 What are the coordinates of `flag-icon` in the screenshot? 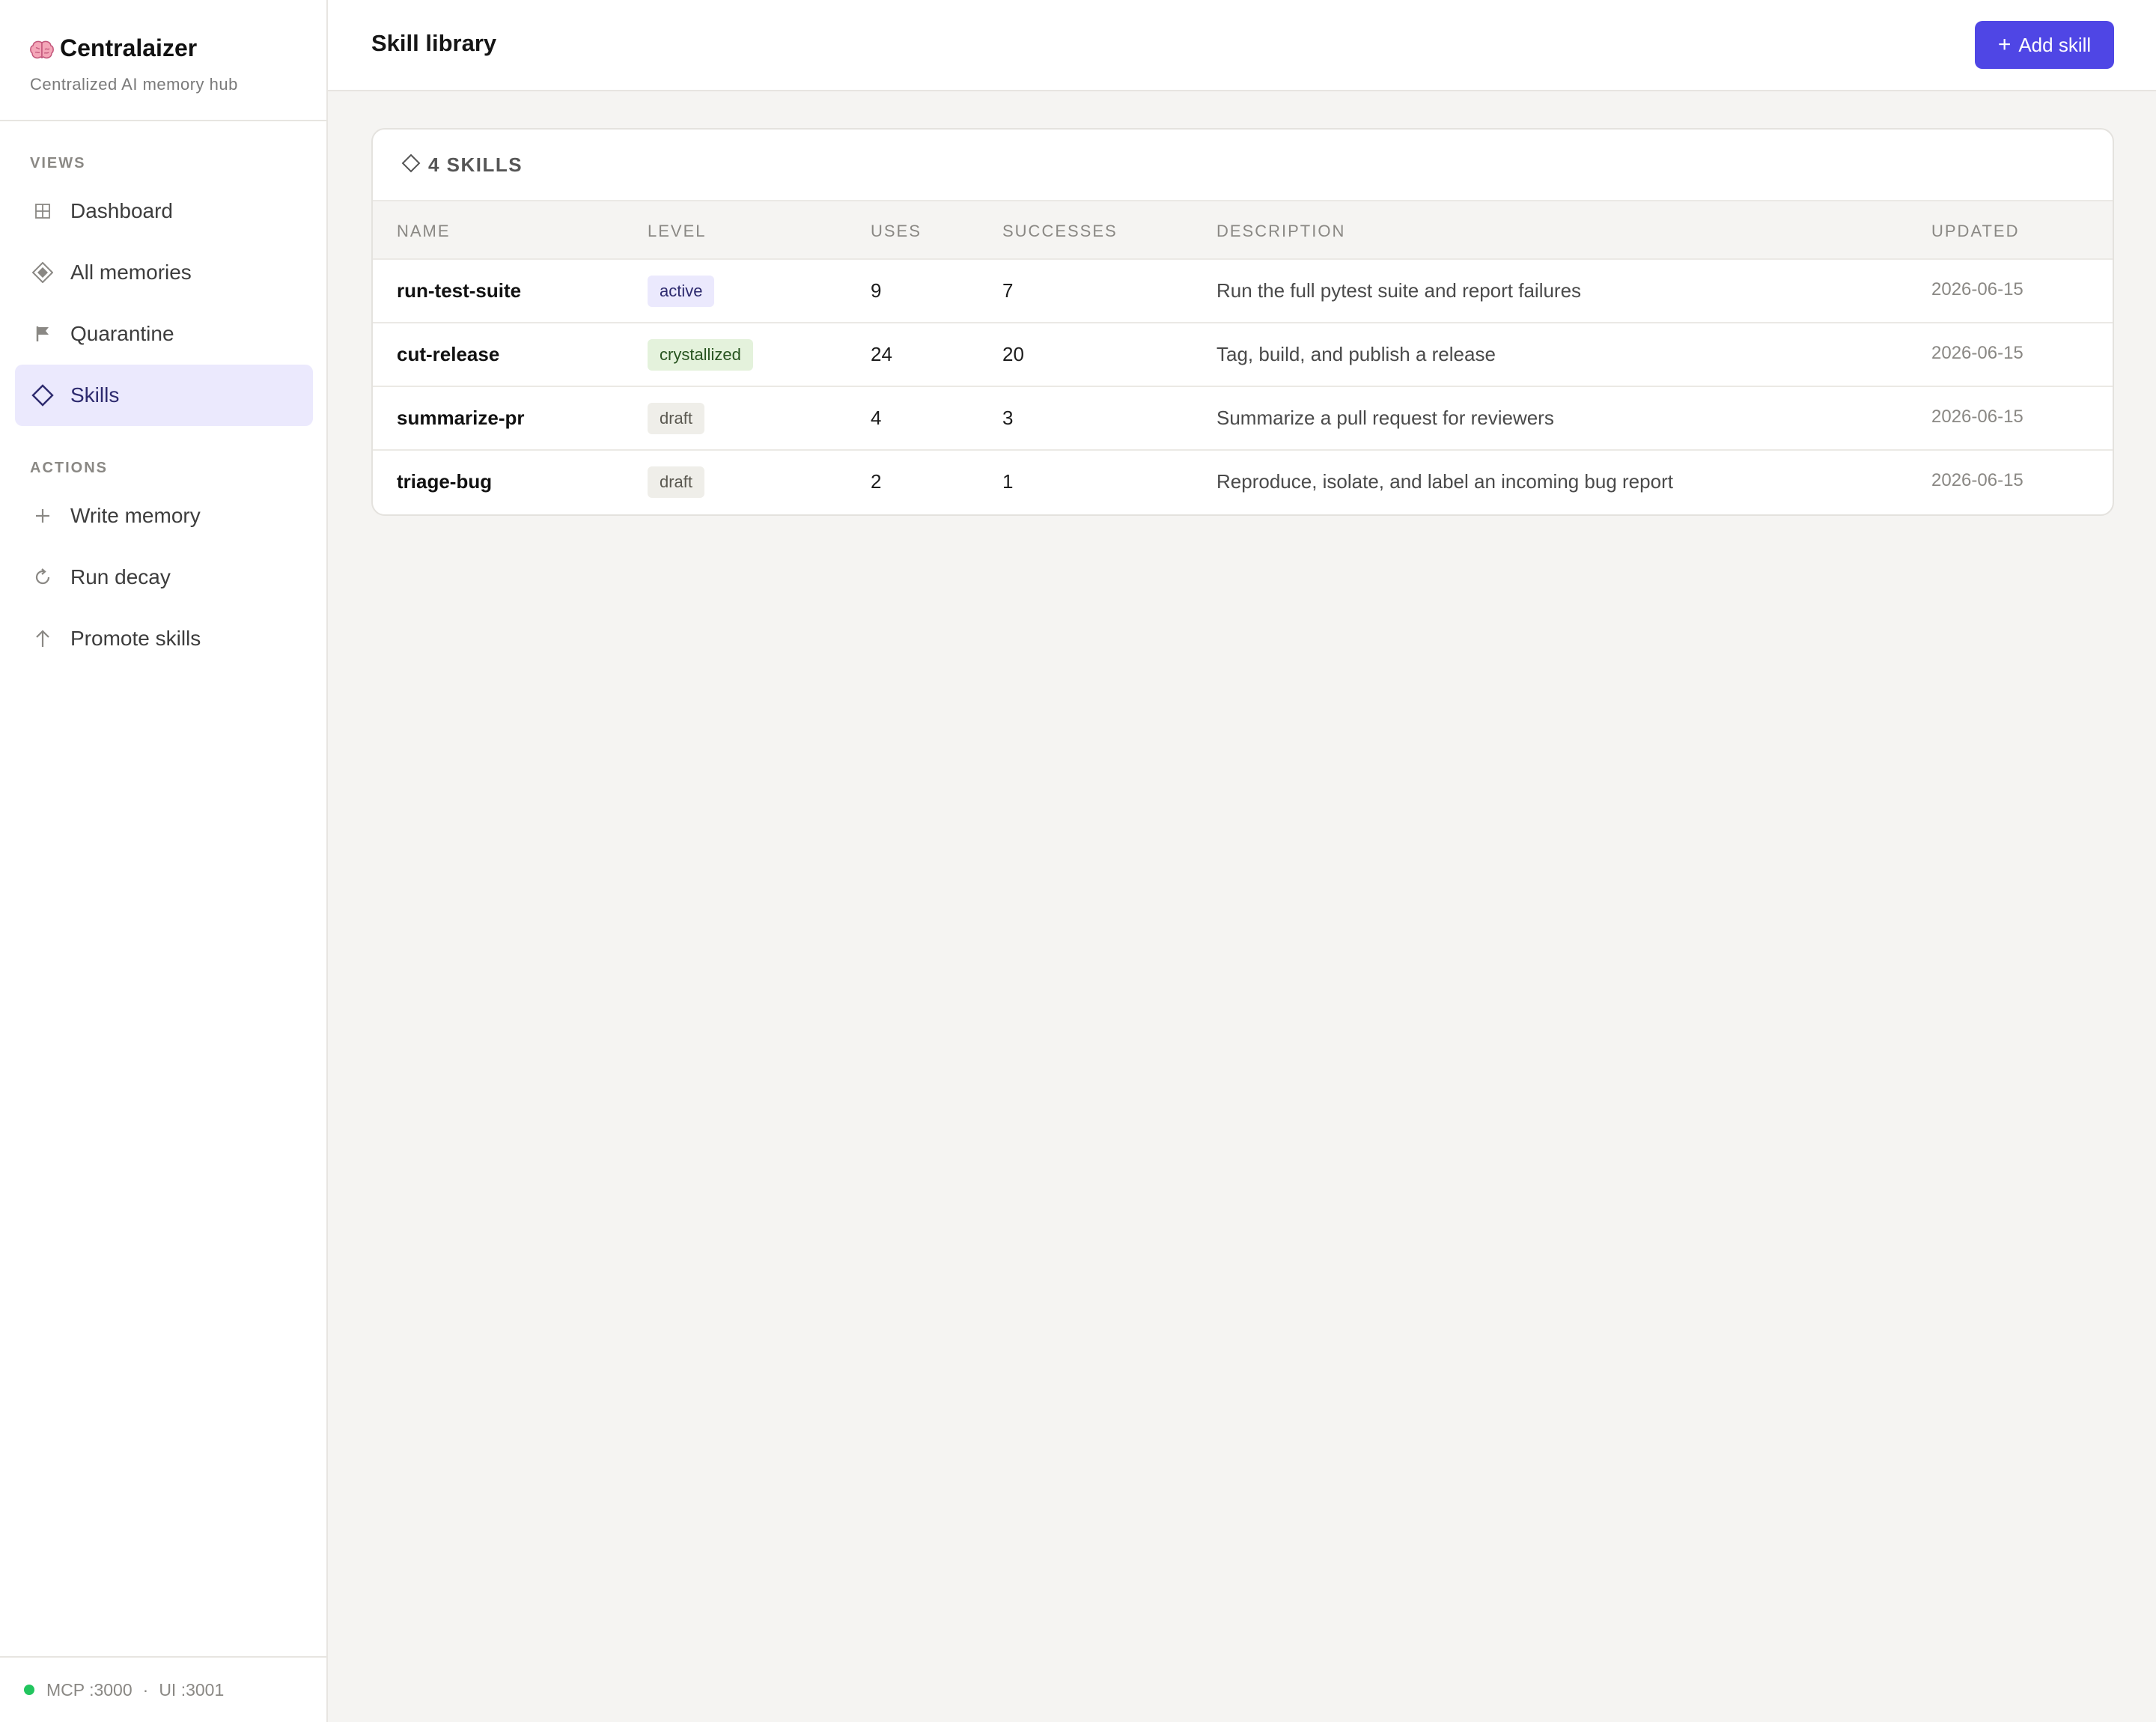 It's located at (42, 334).